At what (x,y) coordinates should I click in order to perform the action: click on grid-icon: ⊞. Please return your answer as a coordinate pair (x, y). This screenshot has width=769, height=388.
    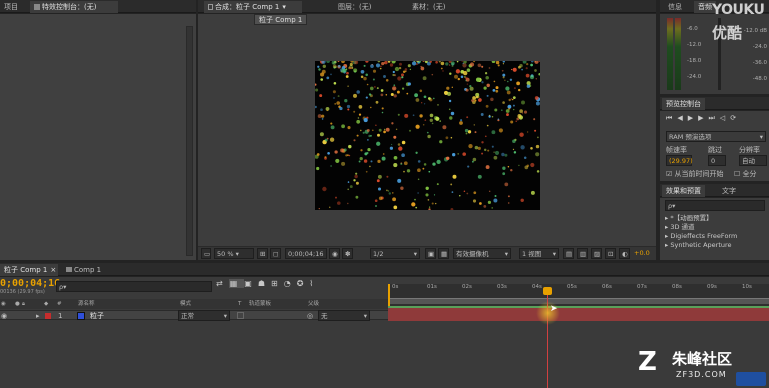
    Looking at the image, I should click on (262, 253).